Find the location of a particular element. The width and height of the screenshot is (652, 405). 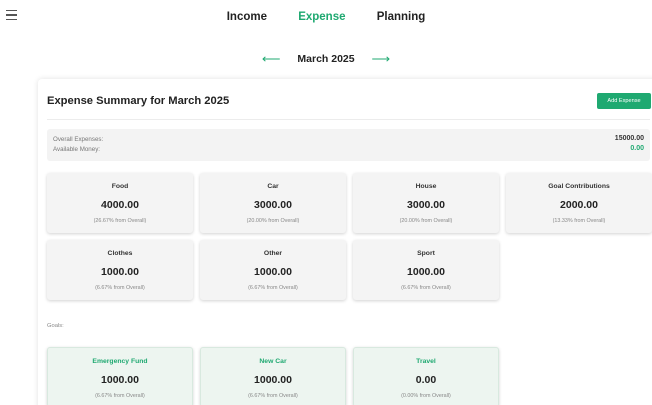

available-money-label: Available Money: is located at coordinates (77, 149).